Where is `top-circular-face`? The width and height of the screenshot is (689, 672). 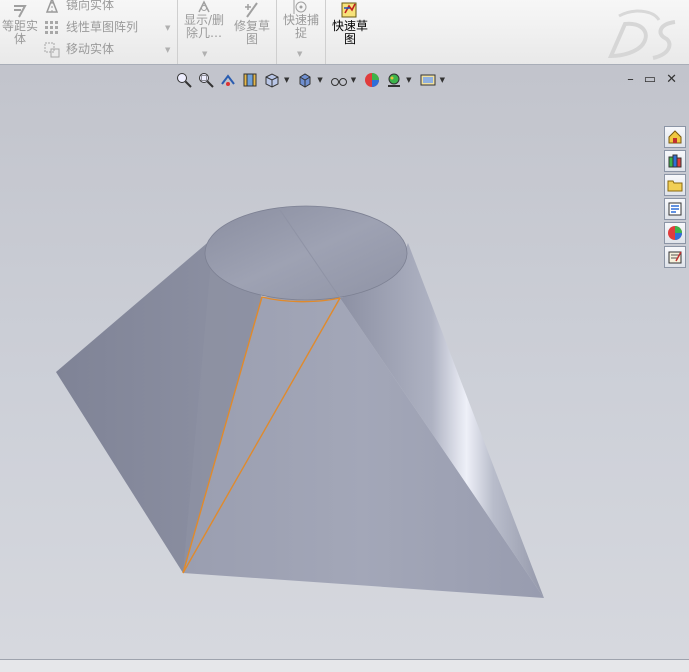 top-circular-face is located at coordinates (306, 253).